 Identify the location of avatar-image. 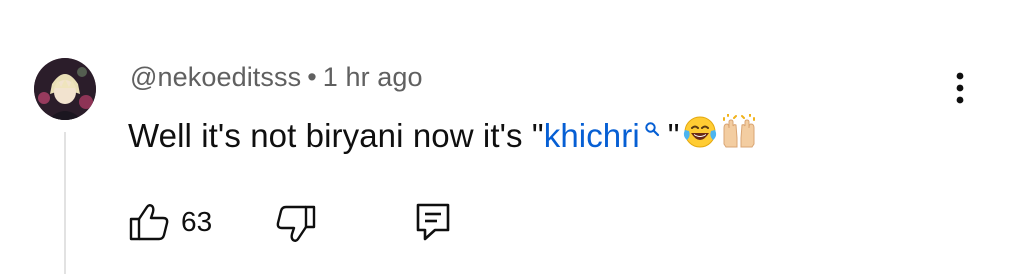
(65, 89).